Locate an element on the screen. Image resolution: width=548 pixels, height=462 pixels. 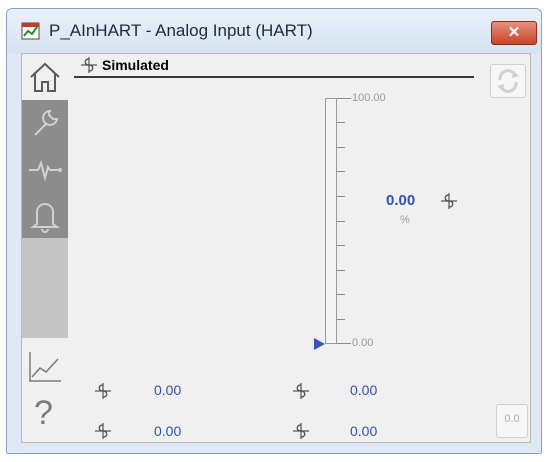
status-label: Simulated is located at coordinates (135, 65).